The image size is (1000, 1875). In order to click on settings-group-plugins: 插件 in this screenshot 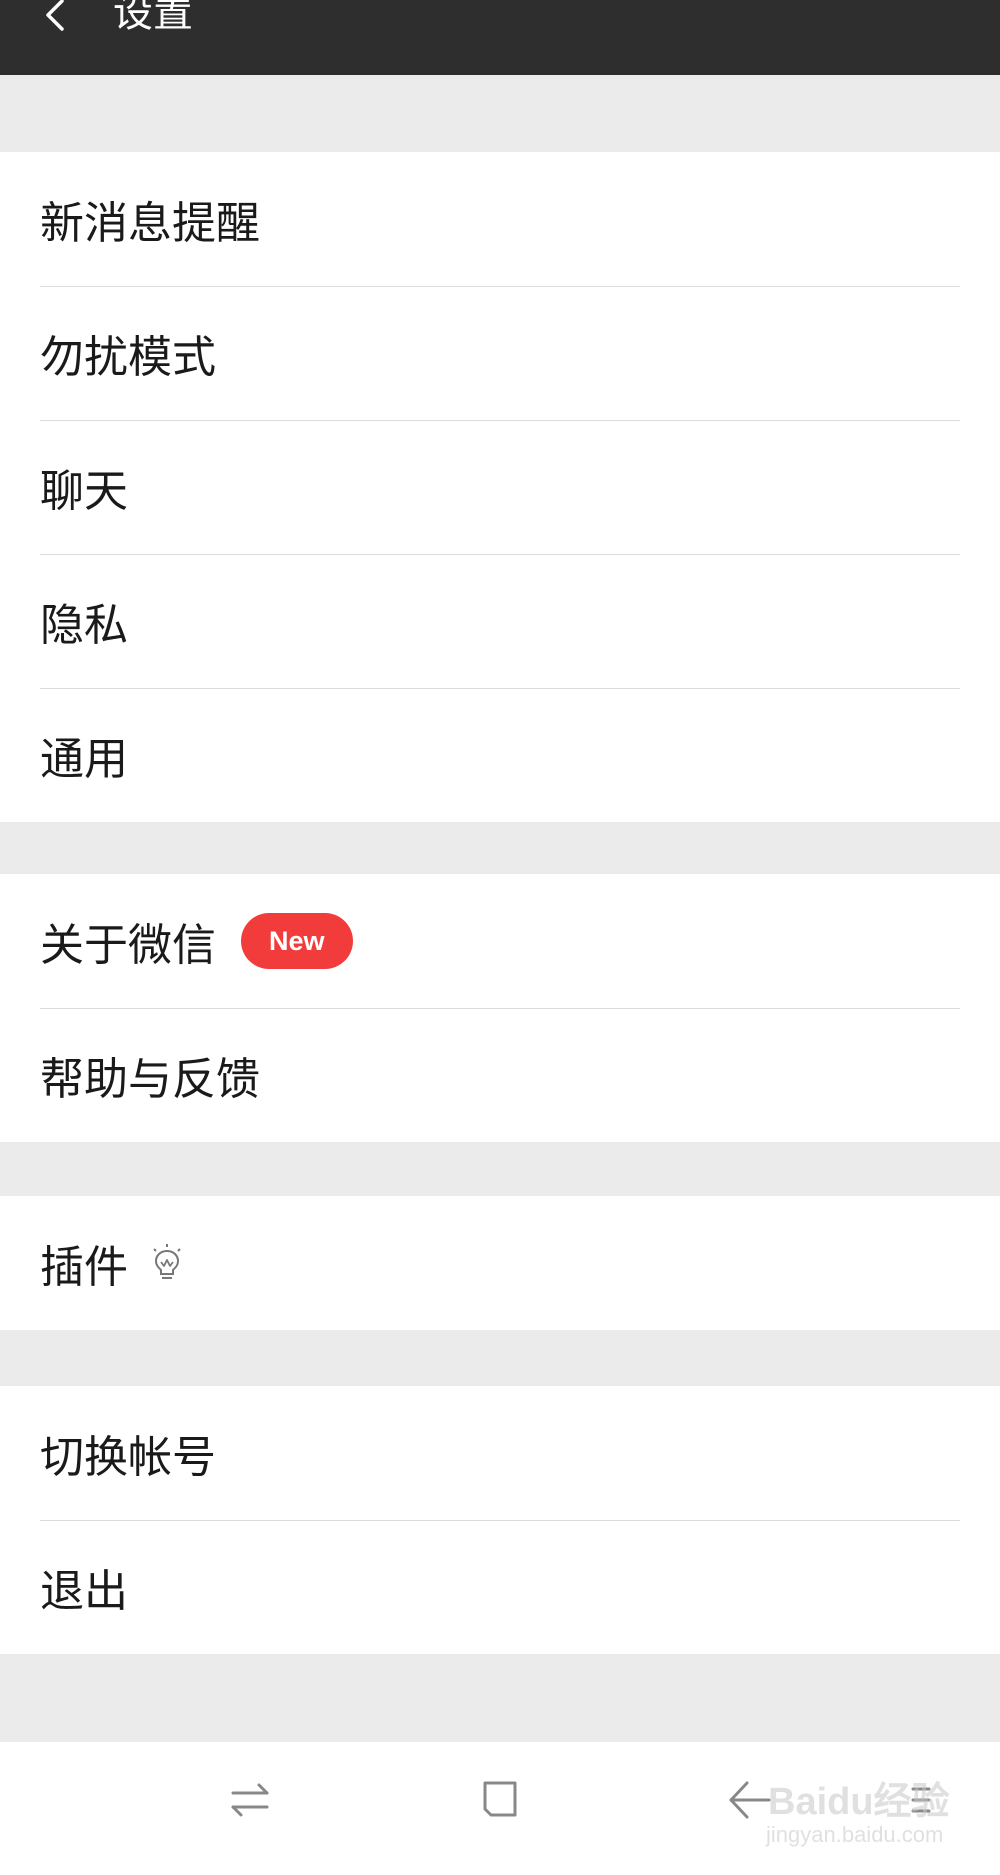, I will do `click(500, 1263)`.